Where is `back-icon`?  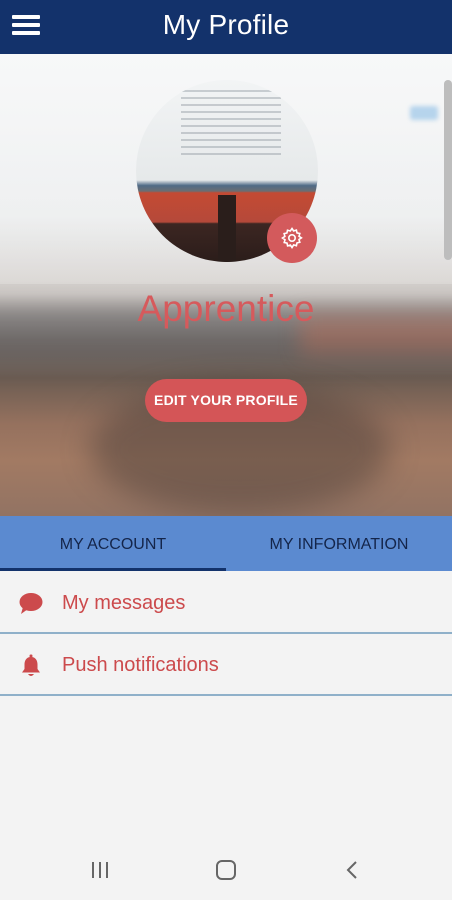 back-icon is located at coordinates (353, 870).